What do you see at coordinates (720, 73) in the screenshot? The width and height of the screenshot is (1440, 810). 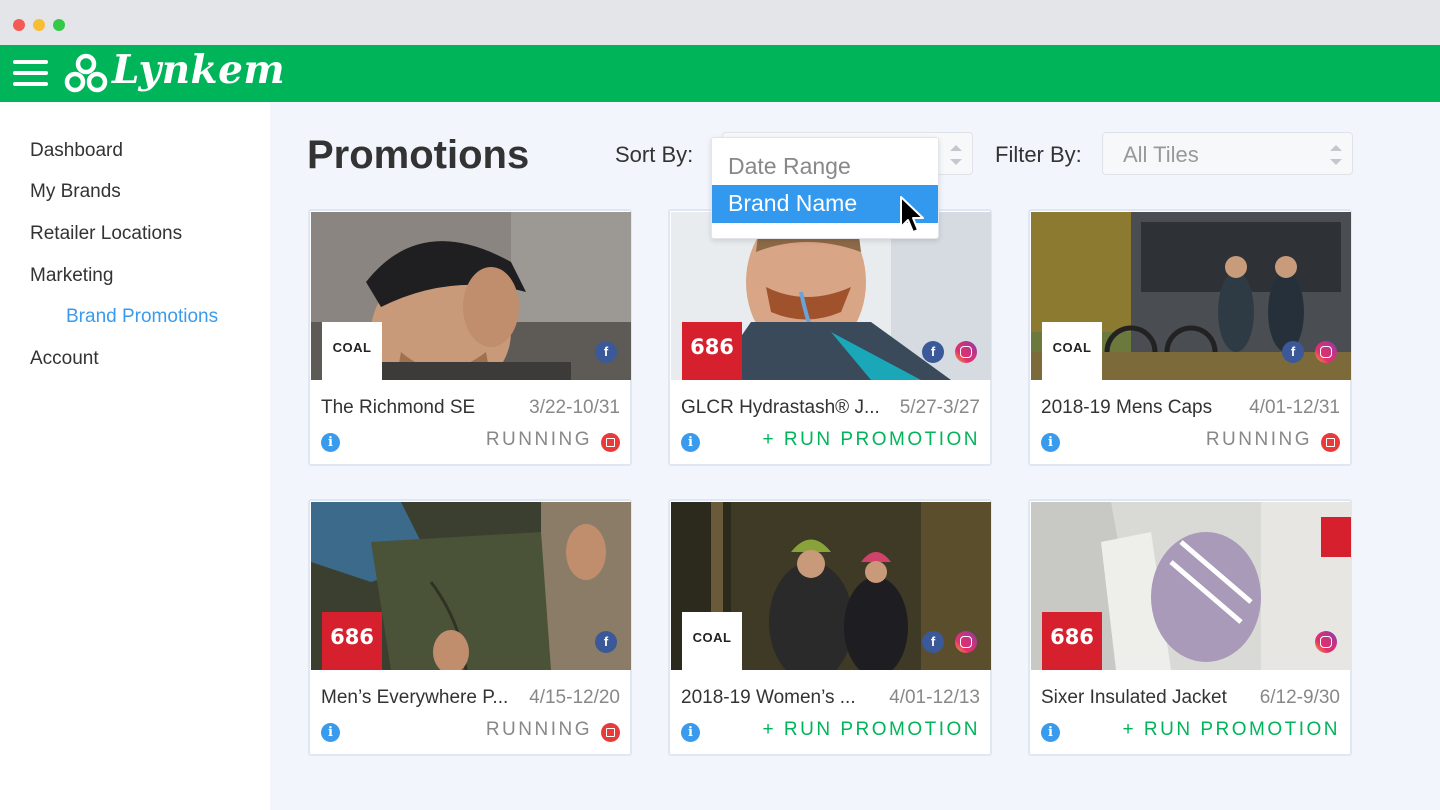 I see `app-header: Lynkem` at bounding box center [720, 73].